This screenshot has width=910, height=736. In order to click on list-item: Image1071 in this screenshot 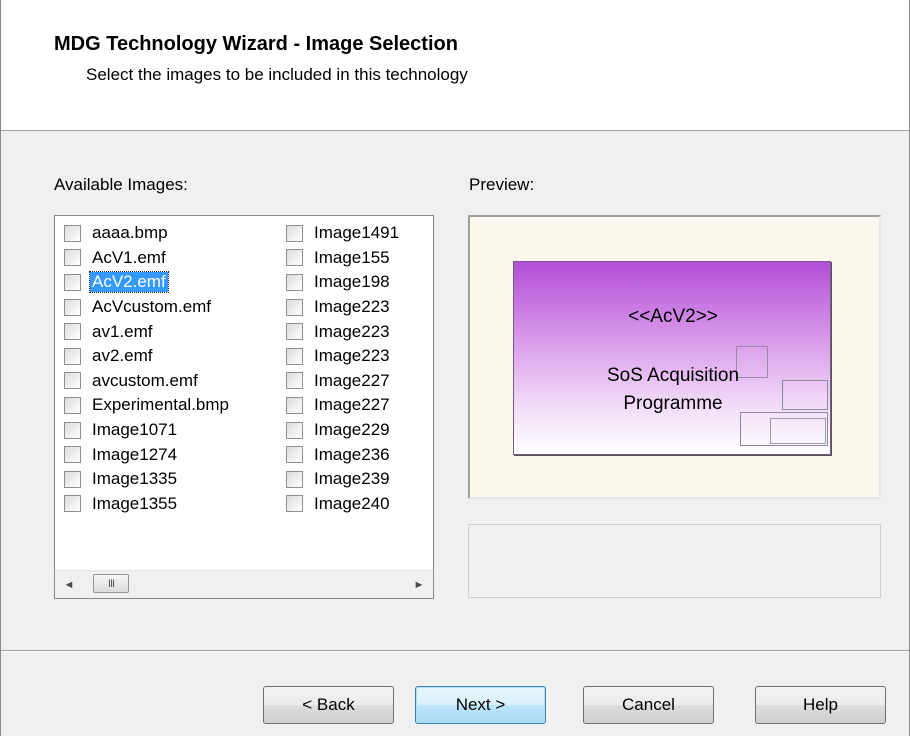, I will do `click(147, 430)`.